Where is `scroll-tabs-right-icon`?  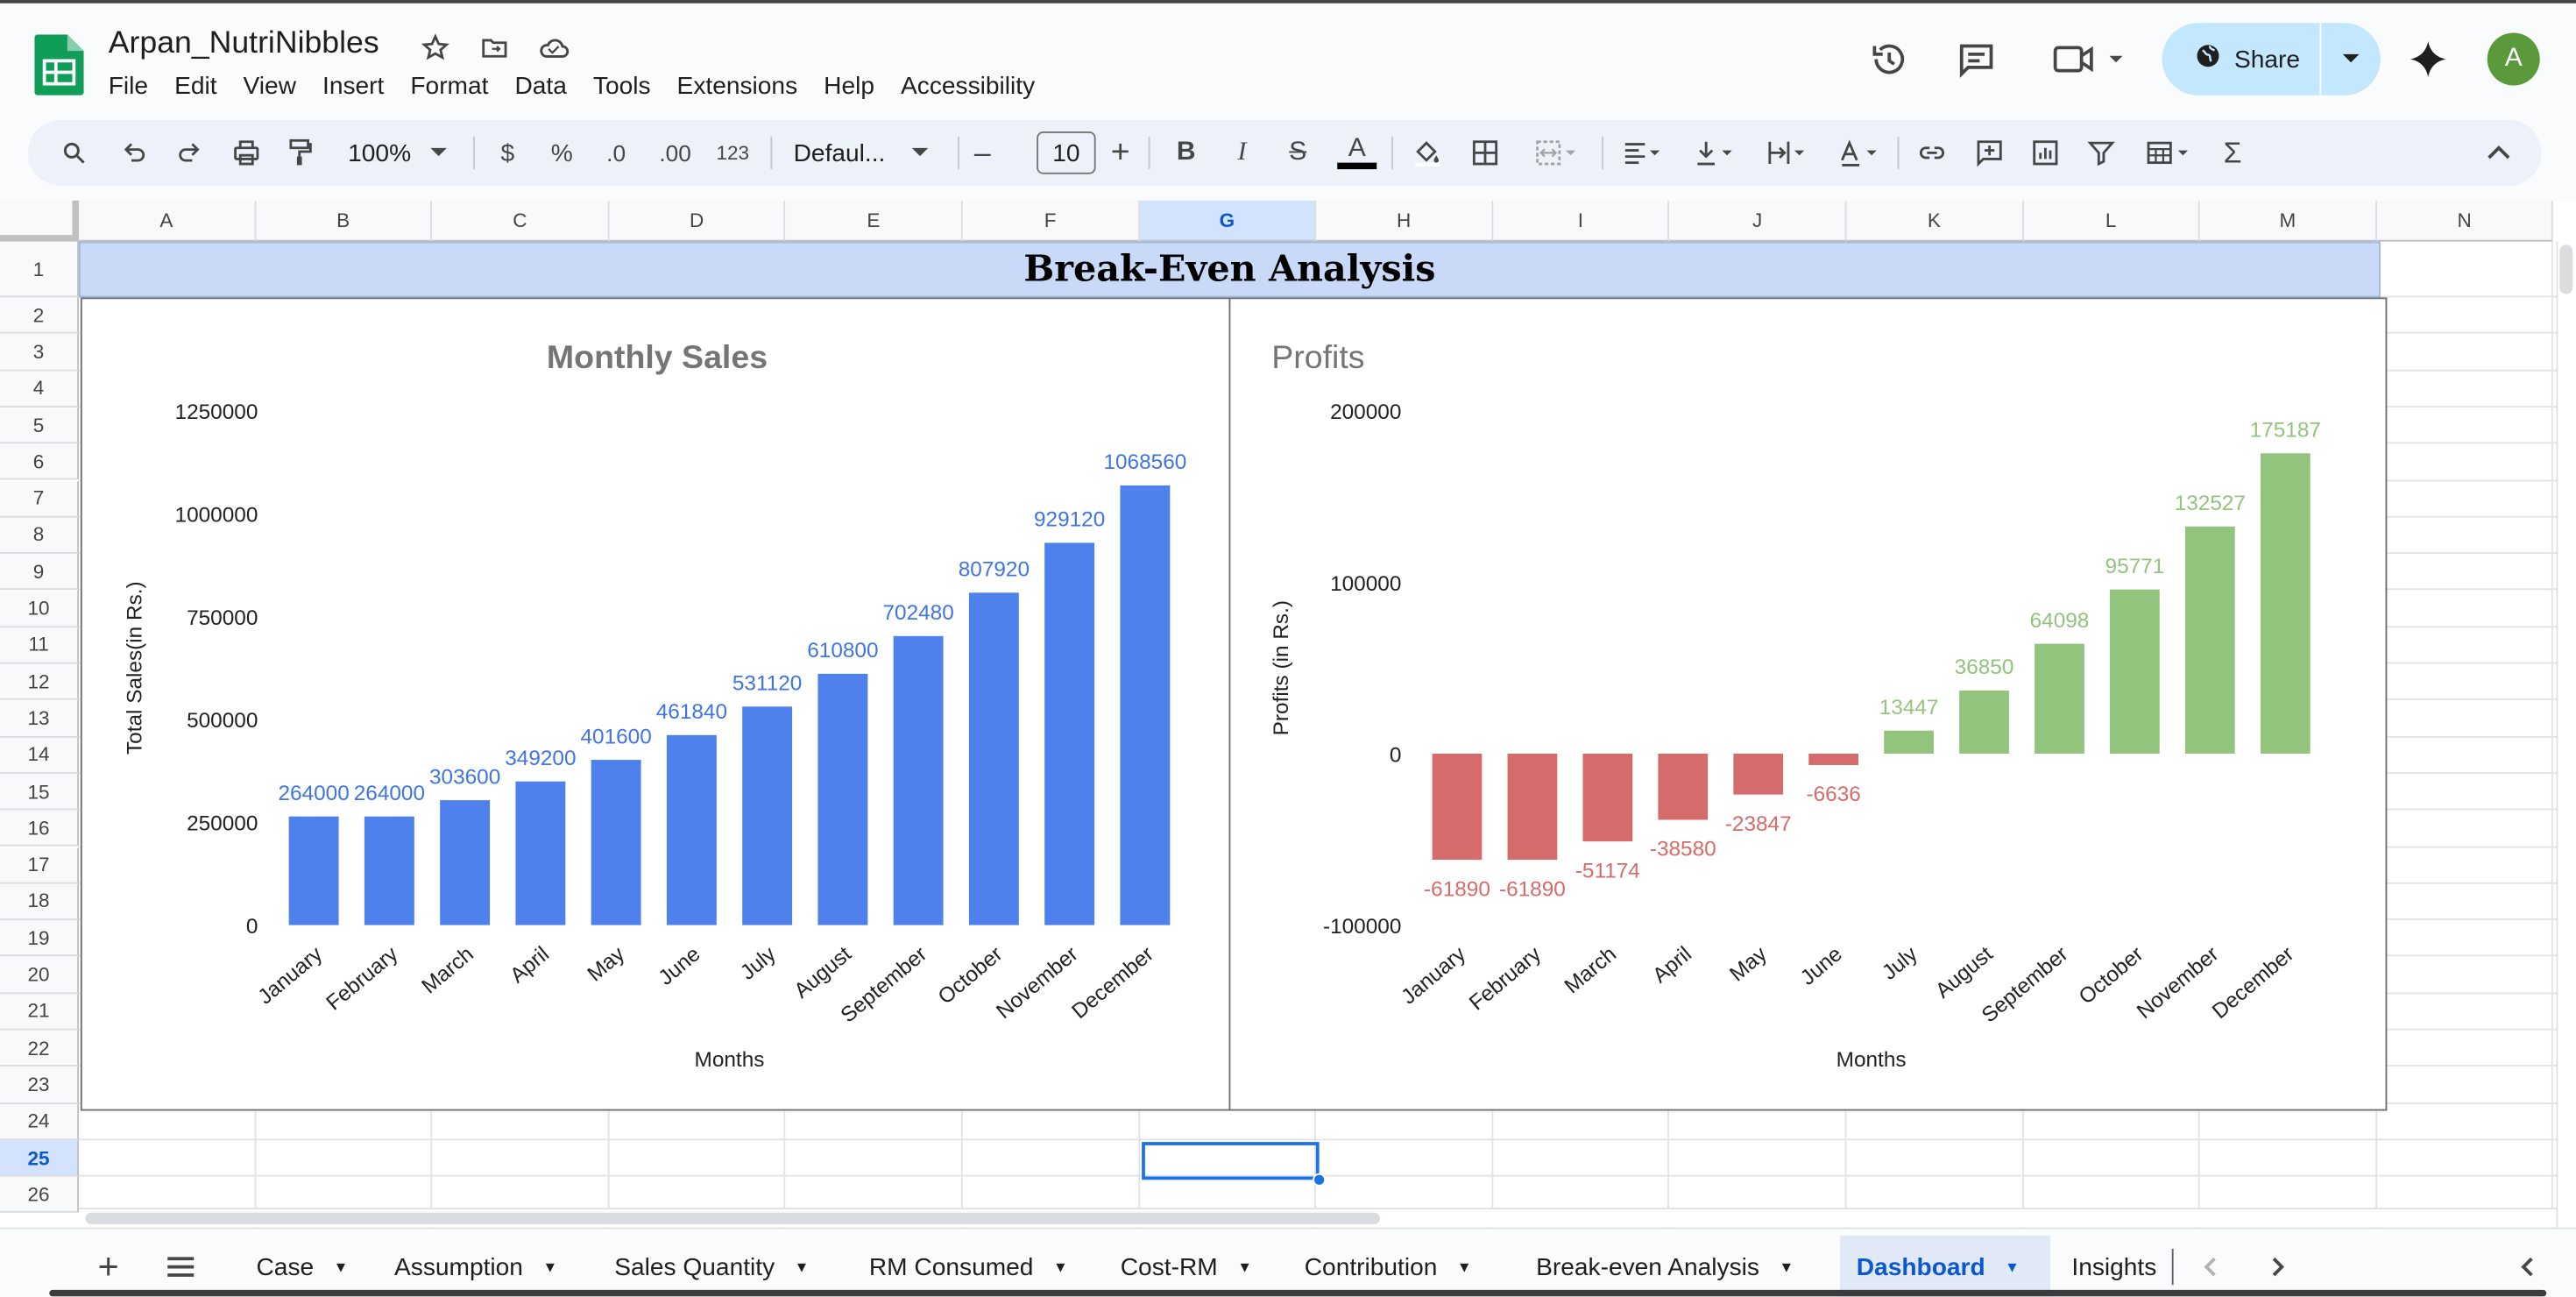 scroll-tabs-right-icon is located at coordinates (2278, 1266).